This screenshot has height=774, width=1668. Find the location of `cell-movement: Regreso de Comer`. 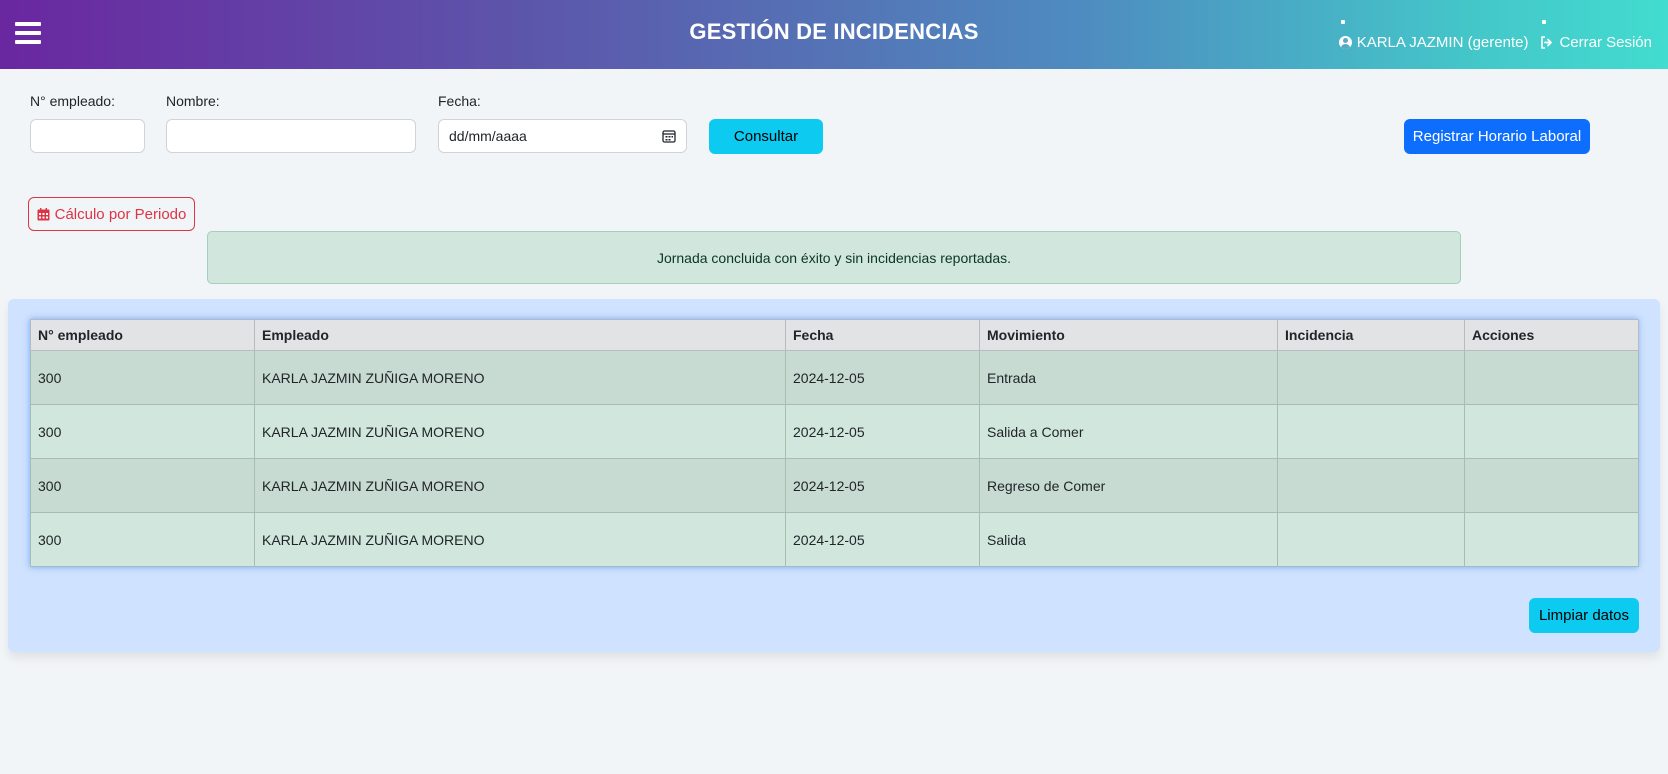

cell-movement: Regreso de Comer is located at coordinates (1128, 485).